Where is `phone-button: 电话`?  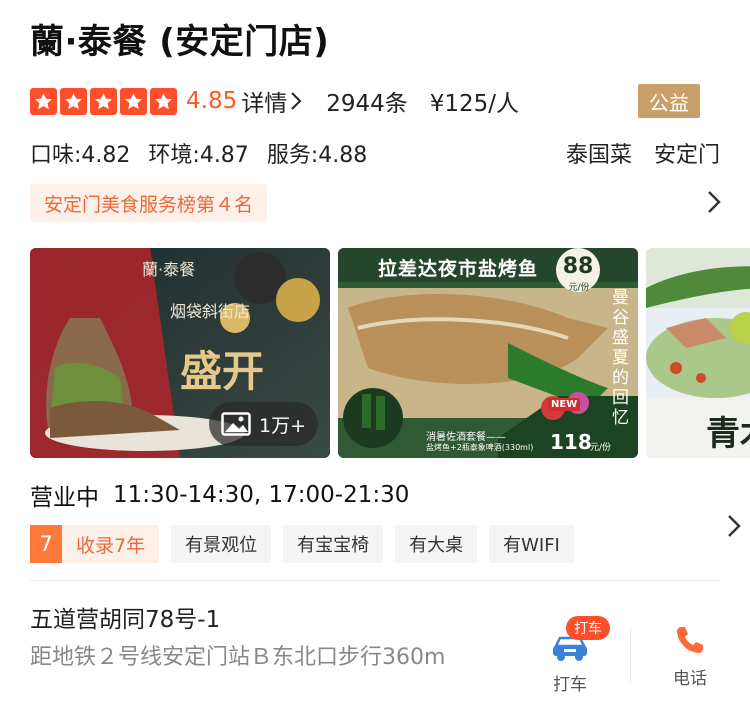
phone-button: 电话 is located at coordinates (690, 655).